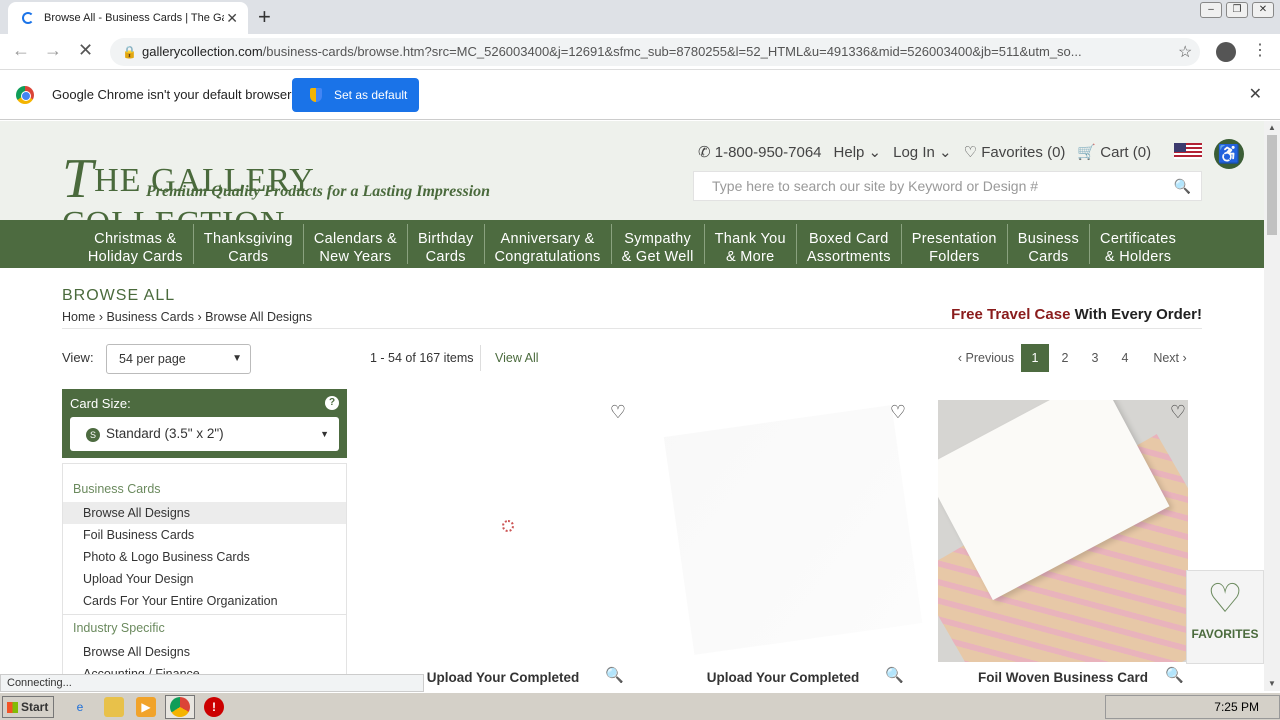 This screenshot has height=720, width=1280. Describe the element at coordinates (760, 152) in the screenshot. I see `phone-link: ✆ 1-800-950-7064` at that location.